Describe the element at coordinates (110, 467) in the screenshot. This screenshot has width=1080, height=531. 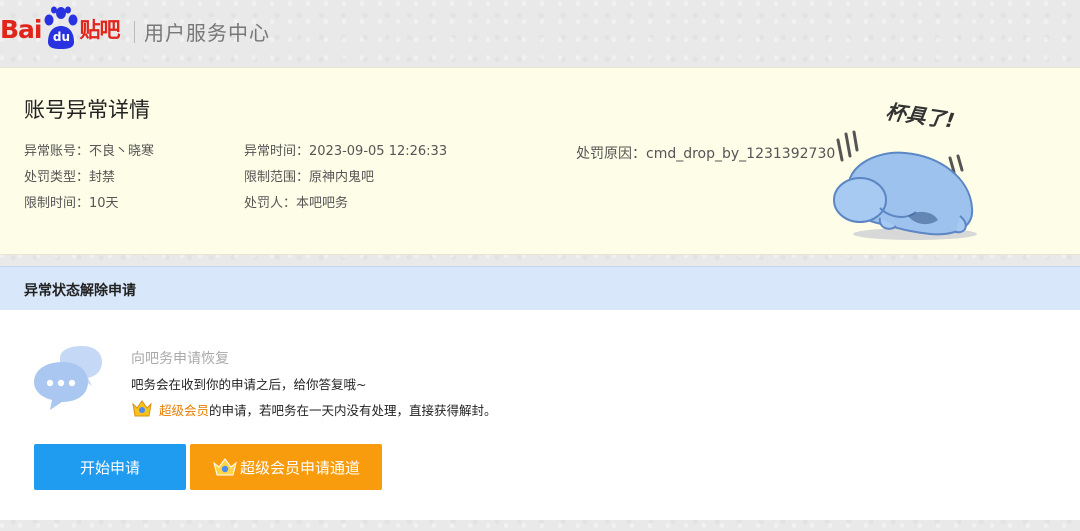
I see `start-appeal-button: 开始申请` at that location.